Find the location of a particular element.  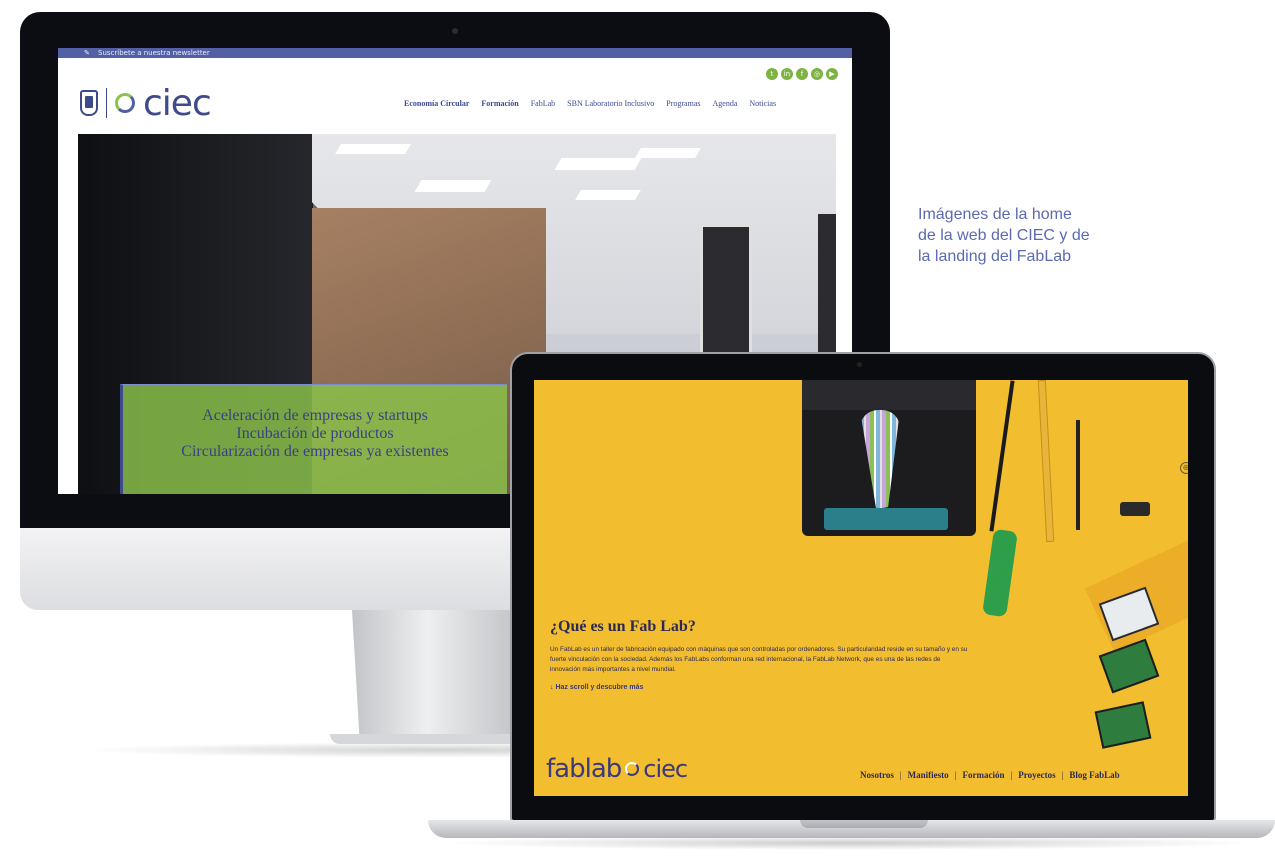

caption-line-1: Imágenes de la home is located at coordinates (995, 214).